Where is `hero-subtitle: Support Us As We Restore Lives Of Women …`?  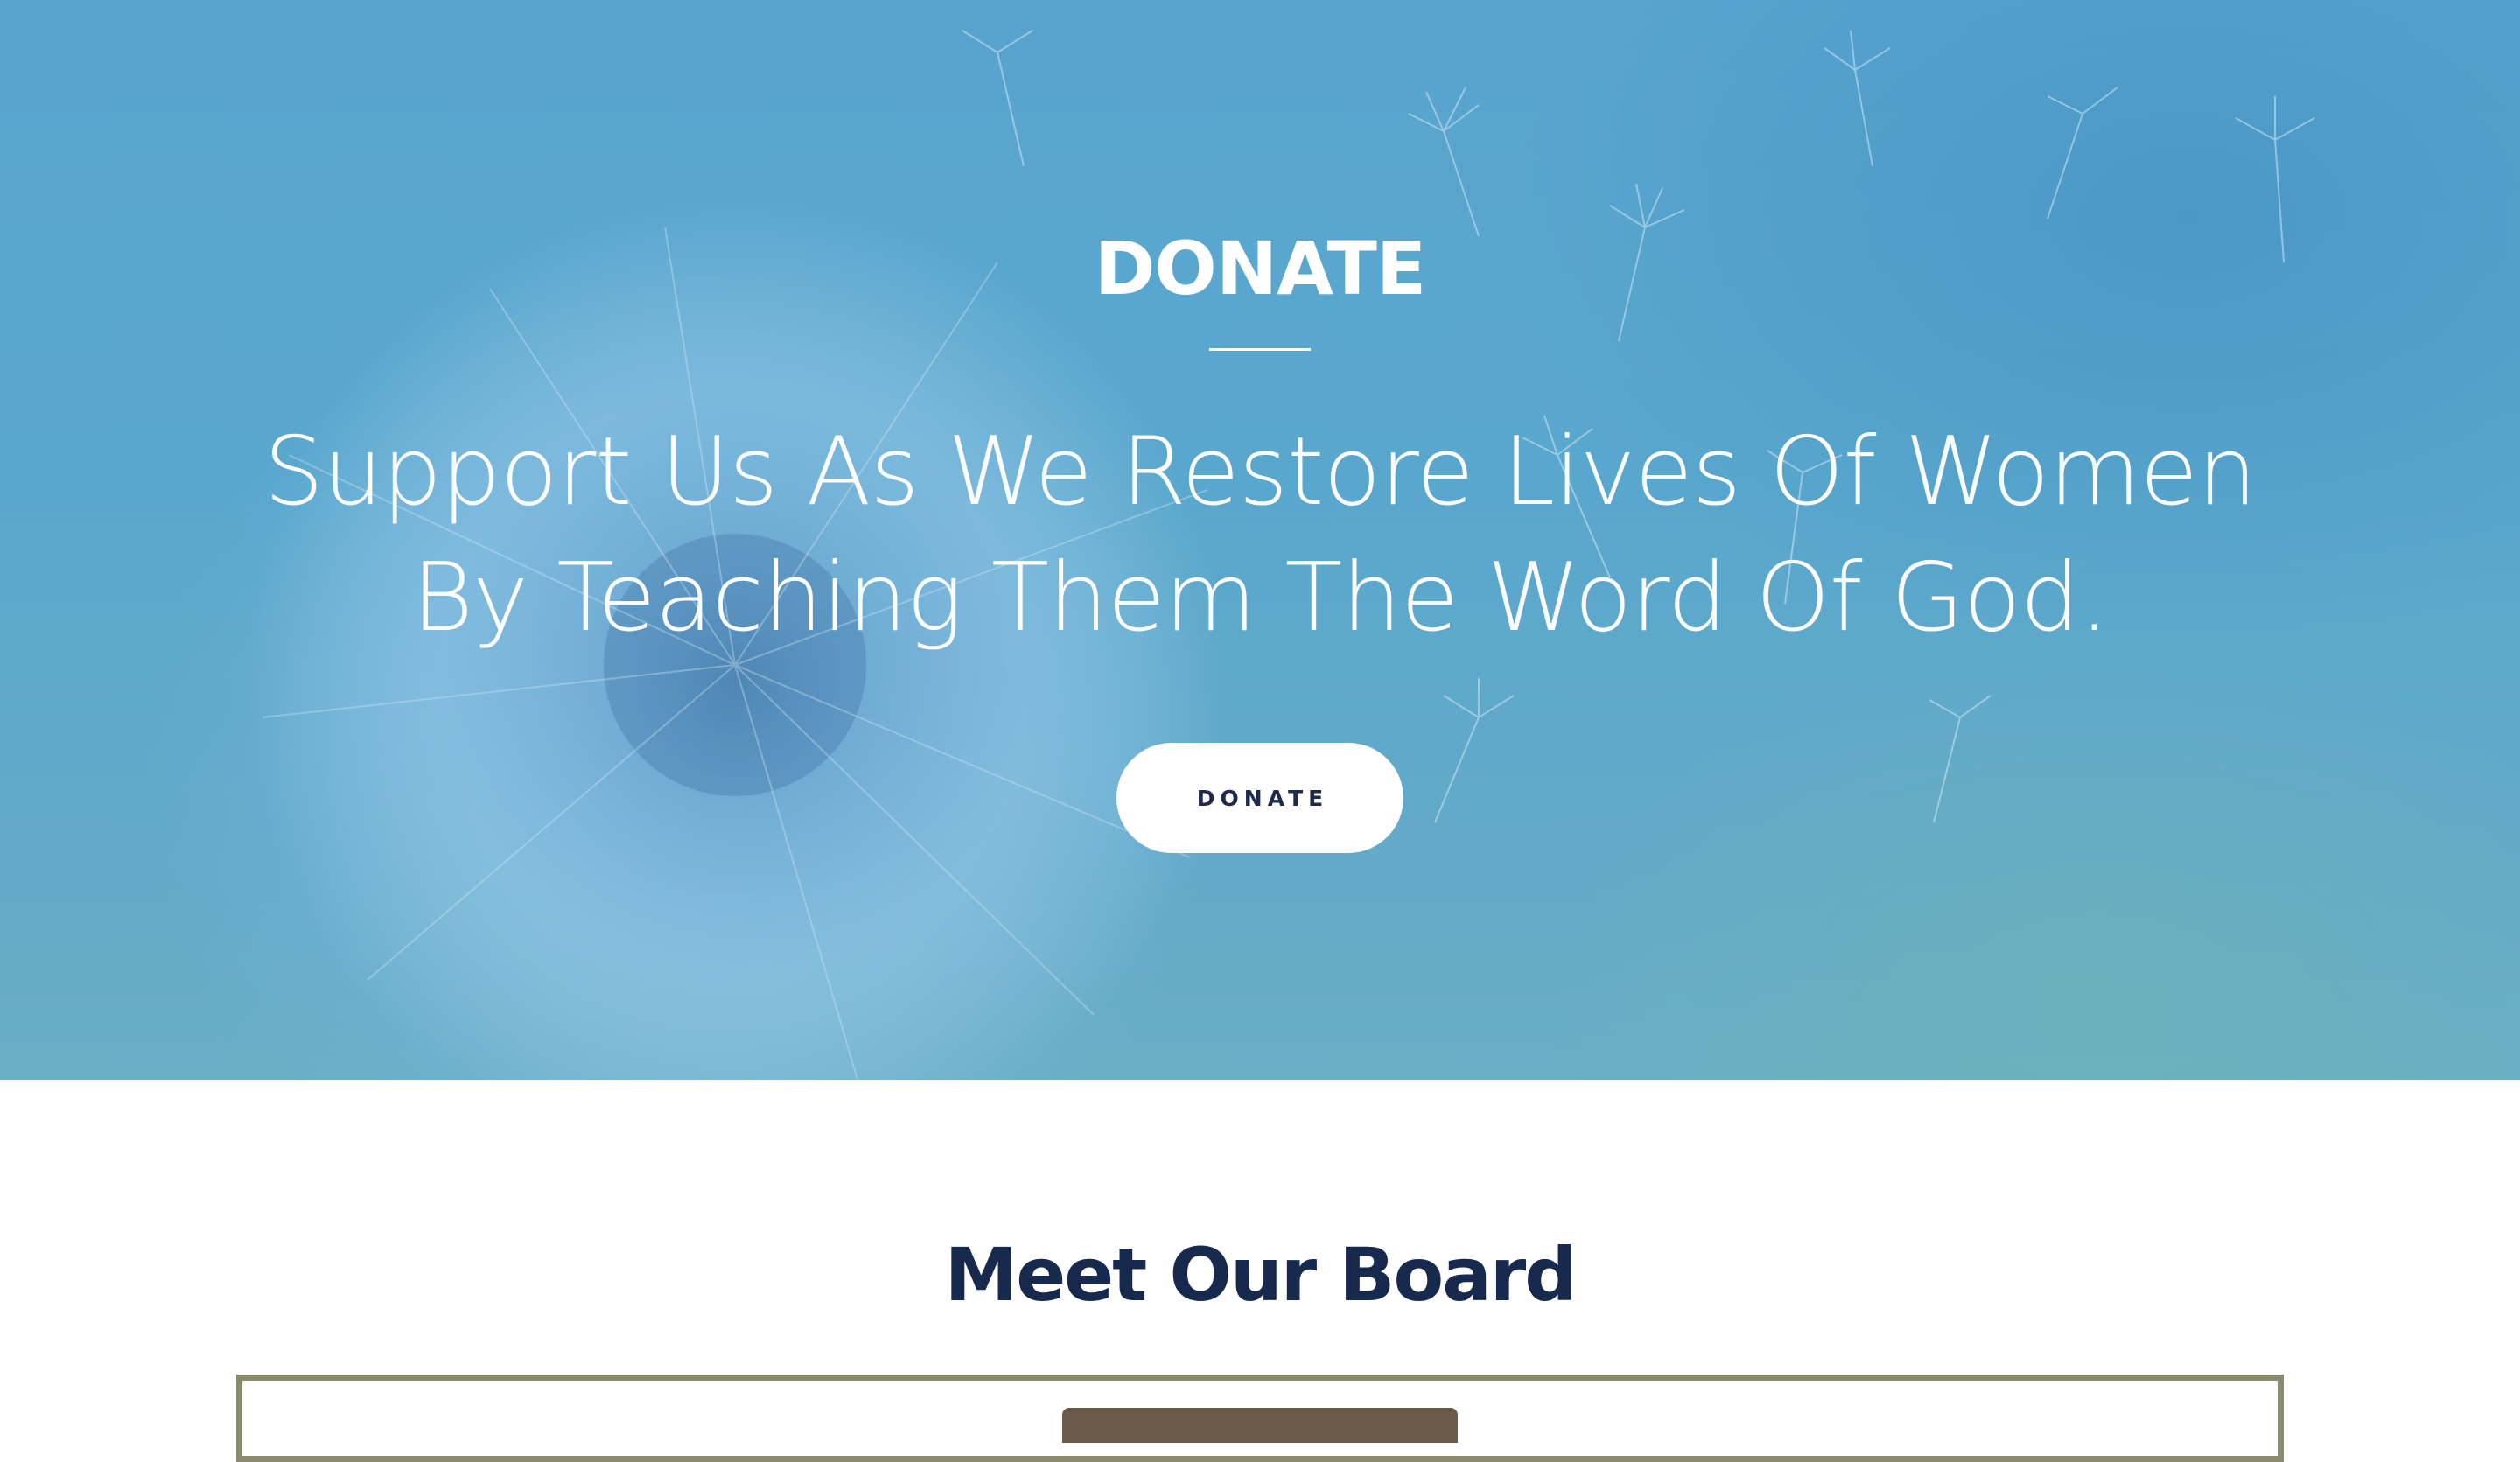
hero-subtitle: Support Us As We Restore Lives Of Women … is located at coordinates (1260, 535).